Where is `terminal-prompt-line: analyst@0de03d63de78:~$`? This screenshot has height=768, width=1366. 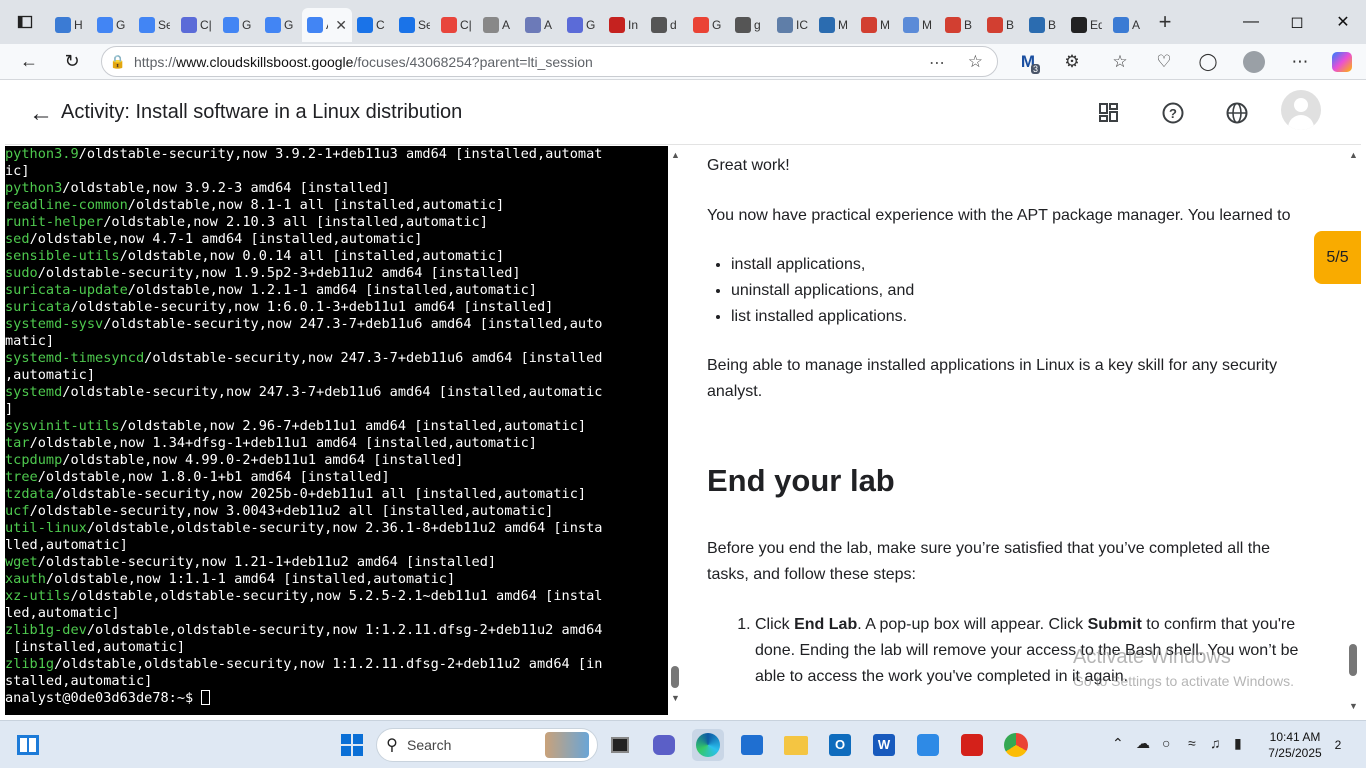
terminal-prompt-line: analyst@0de03d63de78:~$ is located at coordinates (336, 698).